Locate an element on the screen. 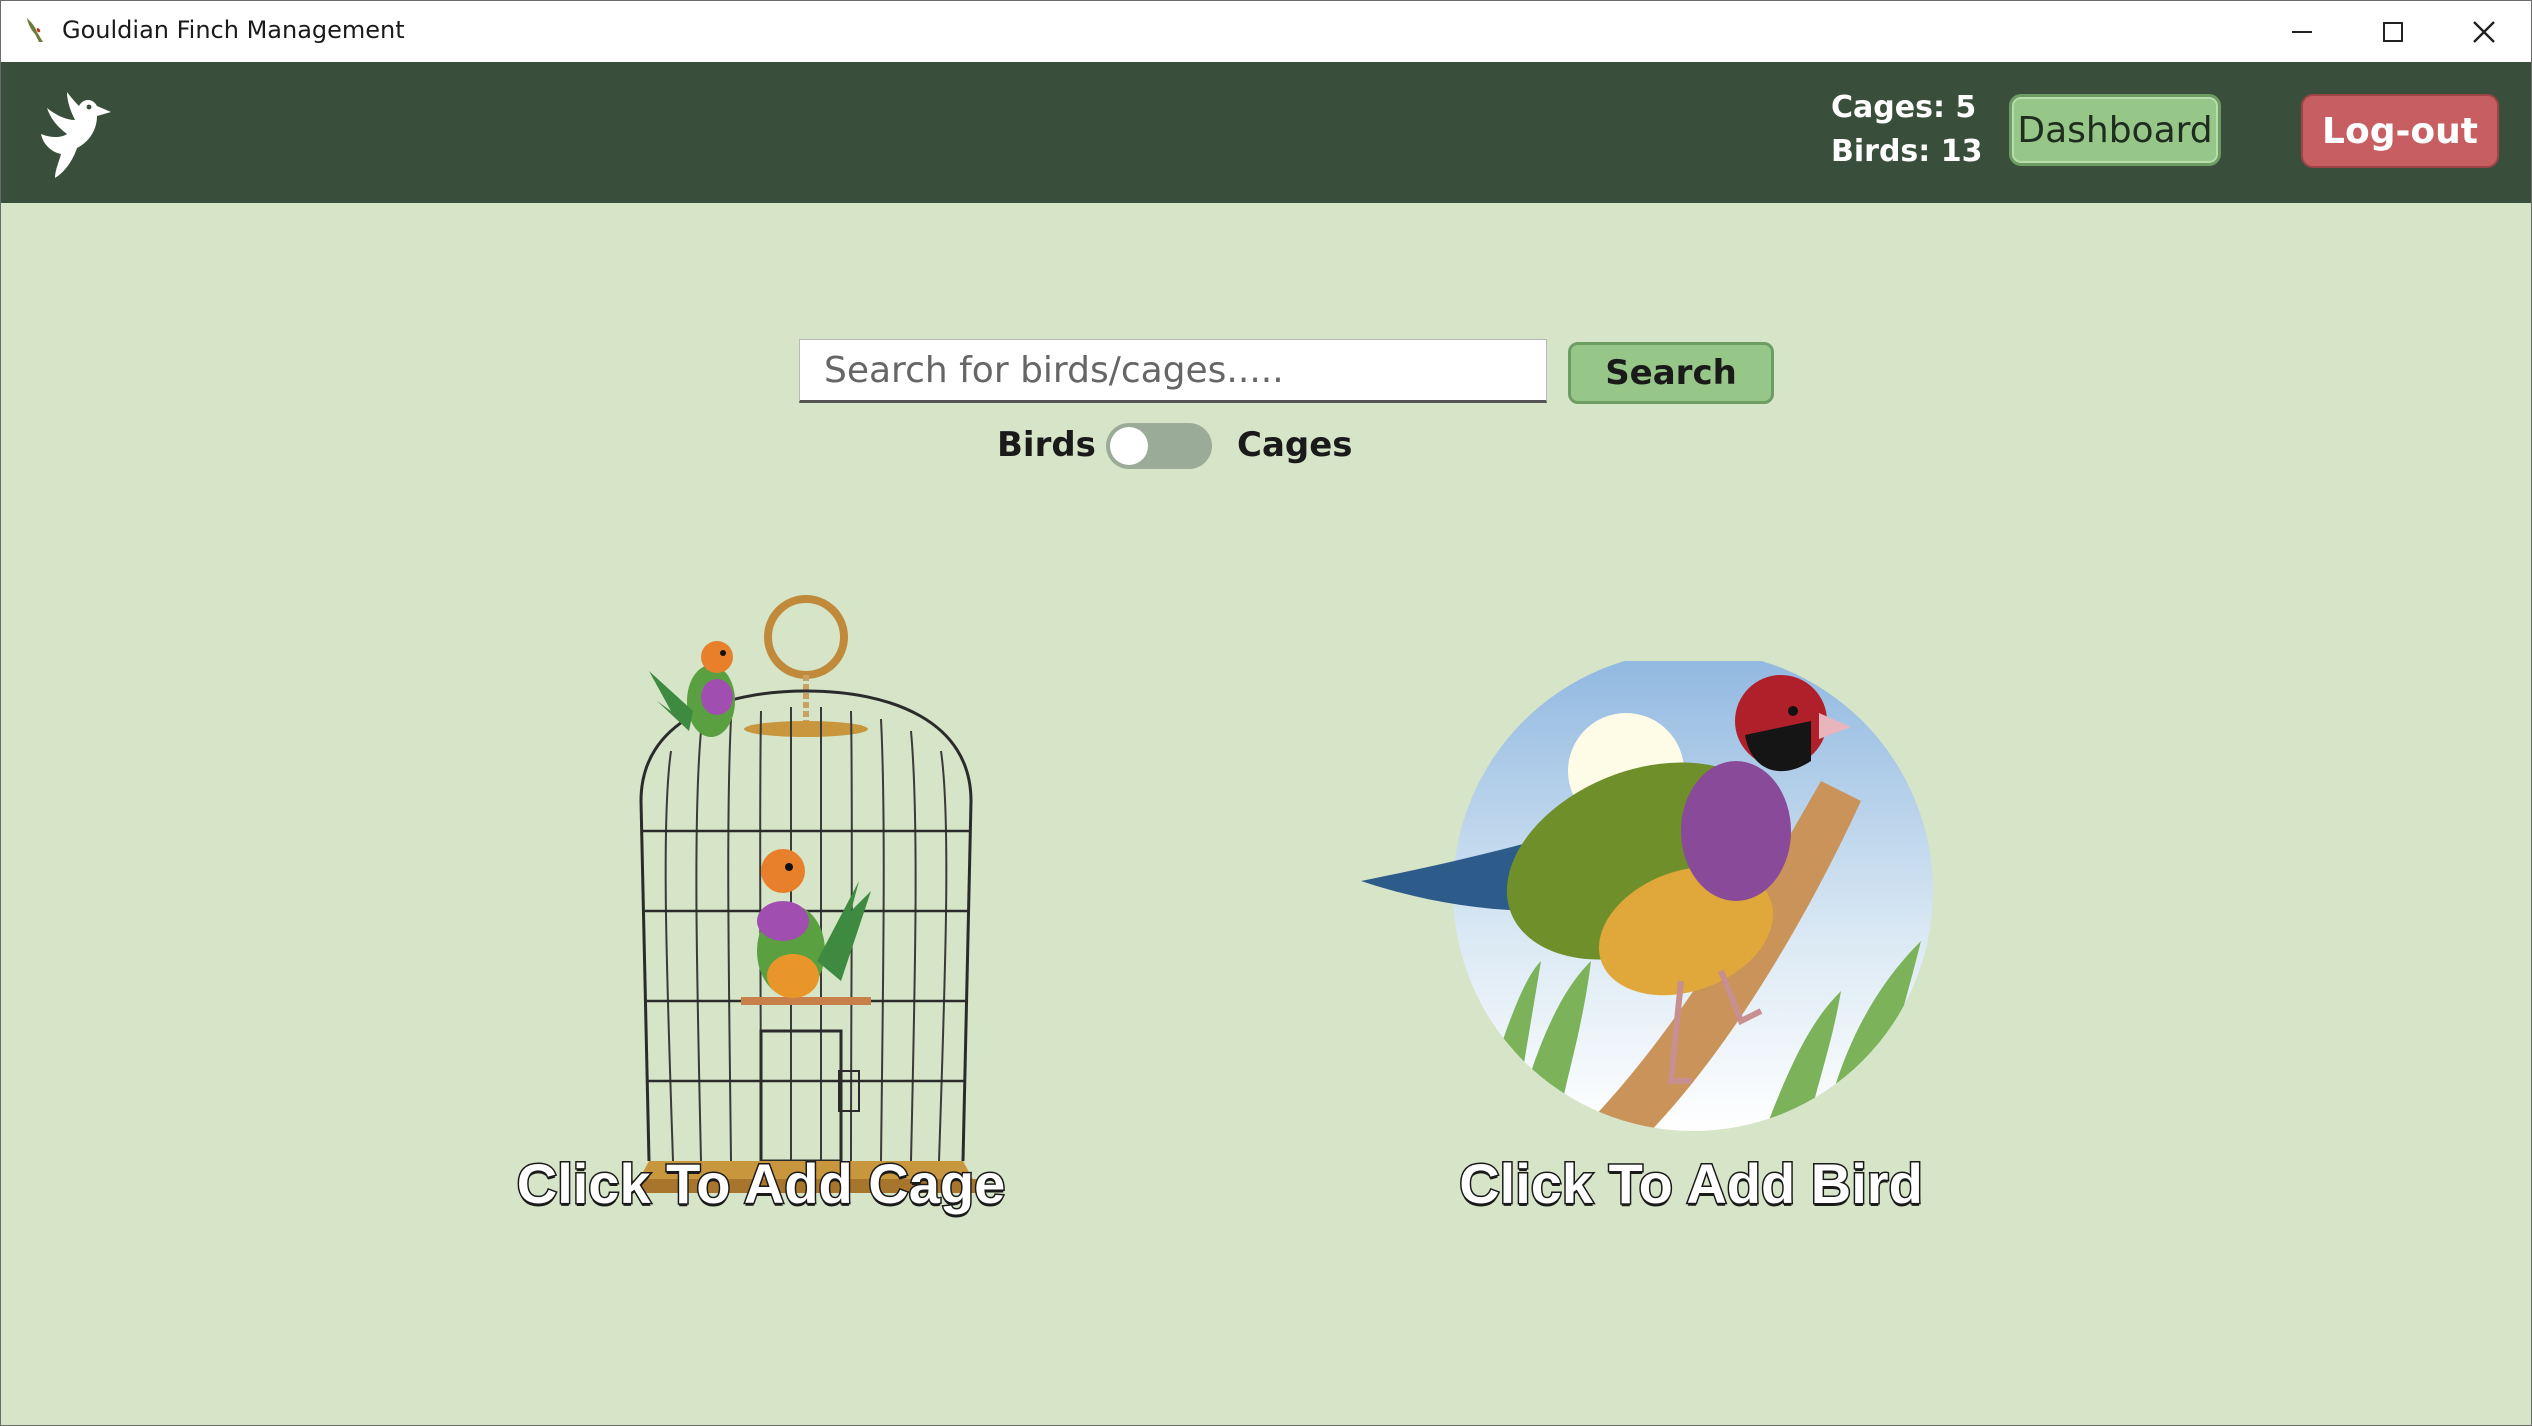  maximize-button is located at coordinates (2393, 31).